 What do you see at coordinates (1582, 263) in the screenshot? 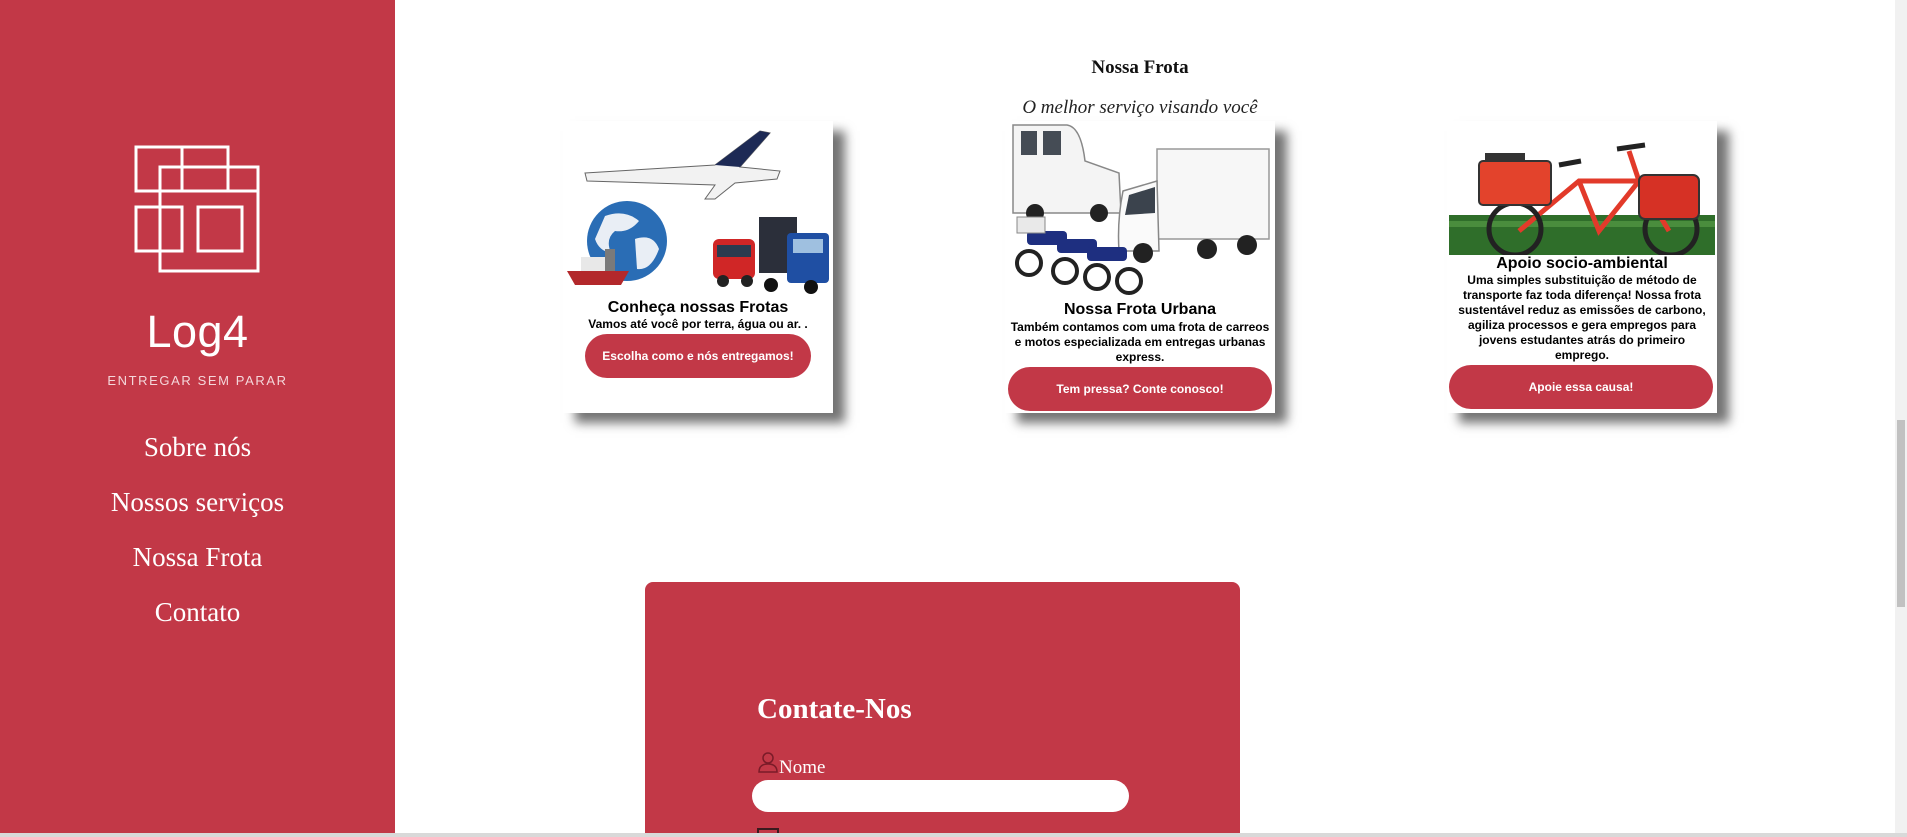
I see `card-title: Apoio socio-ambiental` at bounding box center [1582, 263].